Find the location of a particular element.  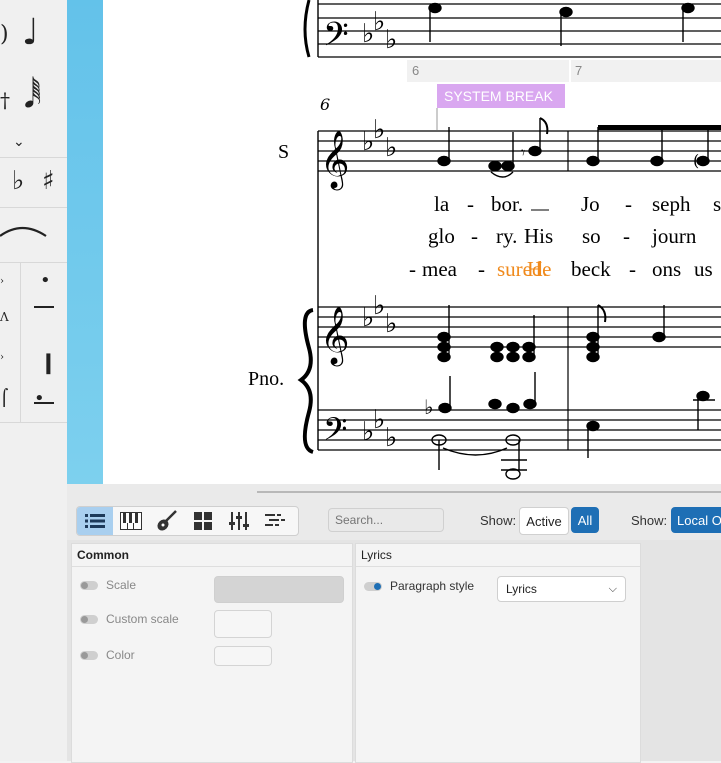

outline-icon is located at coordinates (275, 521).